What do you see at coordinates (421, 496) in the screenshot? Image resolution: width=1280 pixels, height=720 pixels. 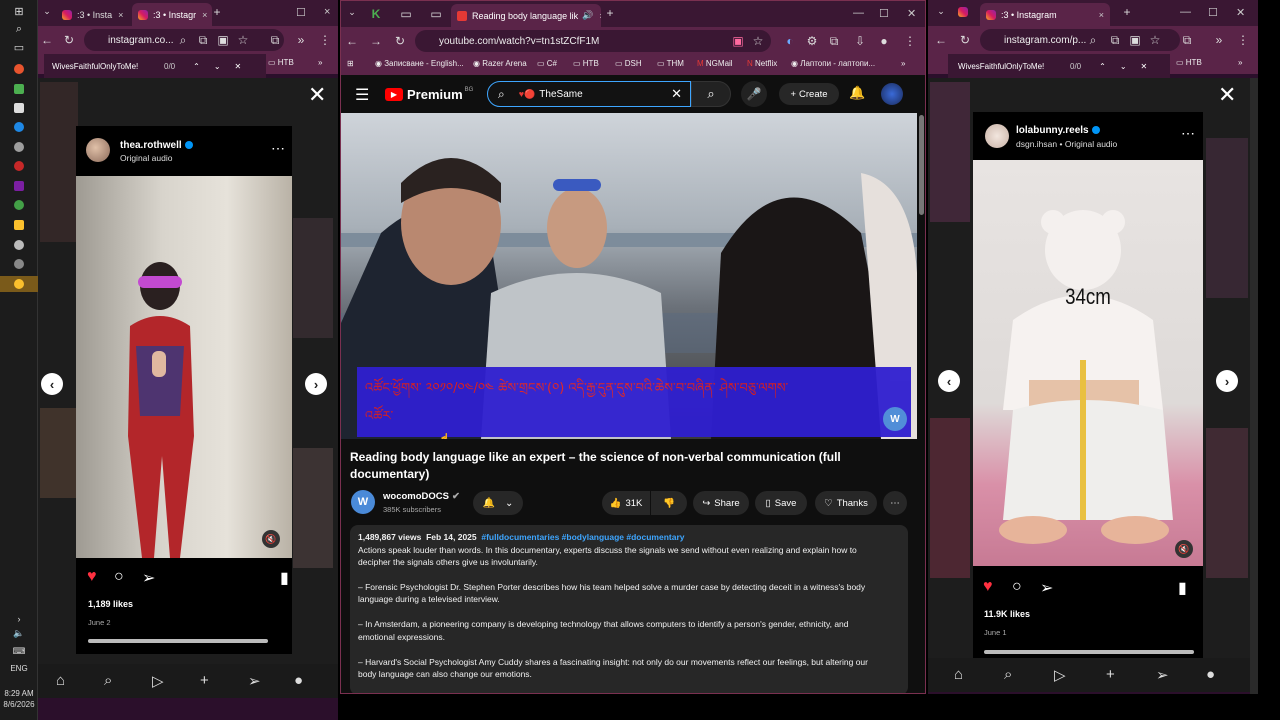 I see `channel-name: wocomoDOCS ✔` at bounding box center [421, 496].